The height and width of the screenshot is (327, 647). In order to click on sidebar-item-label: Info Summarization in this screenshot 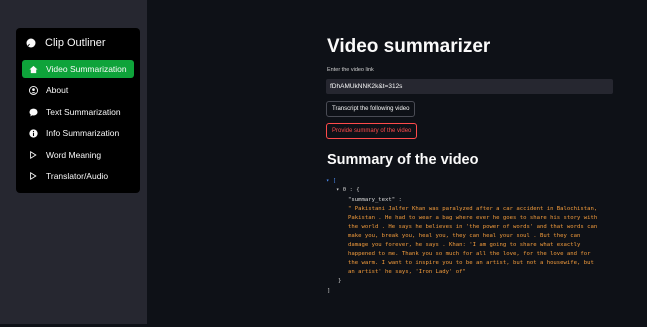, I will do `click(83, 133)`.